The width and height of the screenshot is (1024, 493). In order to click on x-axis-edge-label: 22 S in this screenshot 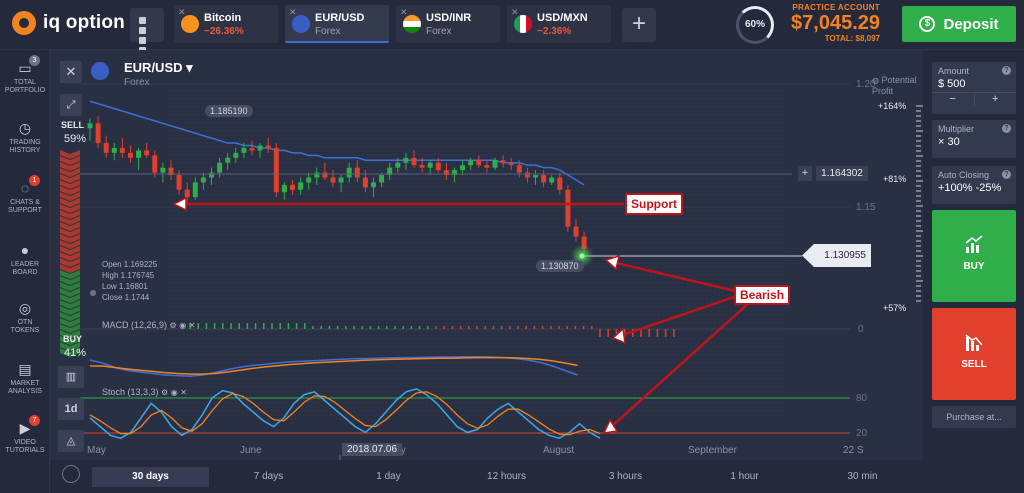, I will do `click(853, 450)`.